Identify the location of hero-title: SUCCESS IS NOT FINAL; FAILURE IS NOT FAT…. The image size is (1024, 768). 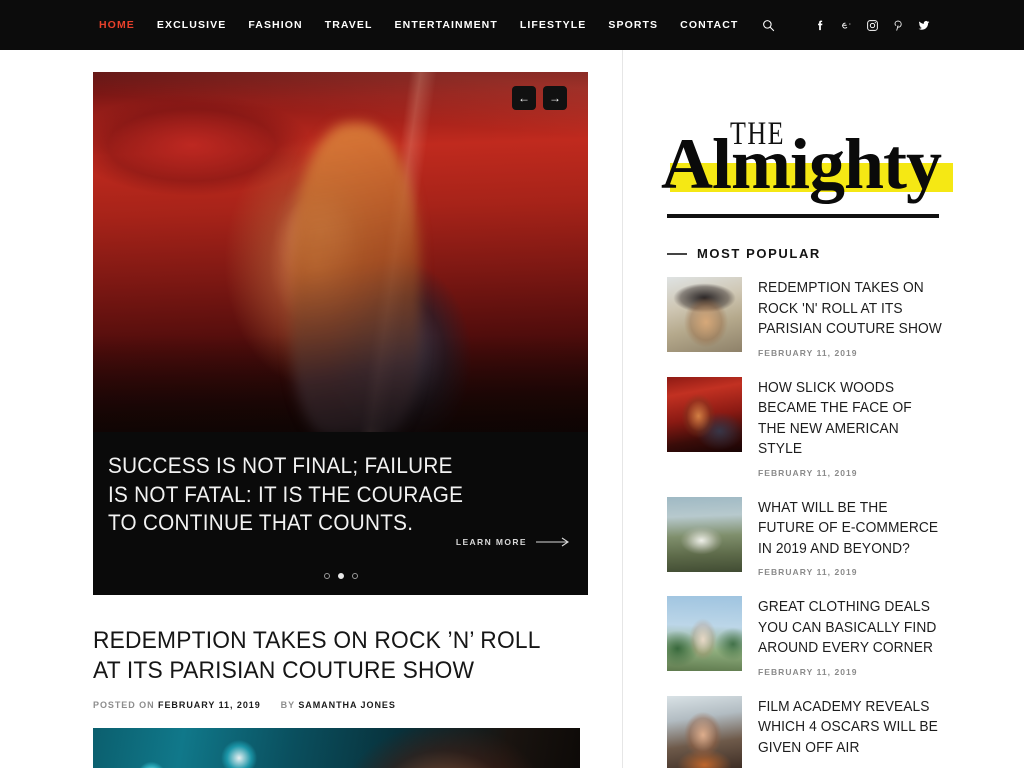
(286, 494).